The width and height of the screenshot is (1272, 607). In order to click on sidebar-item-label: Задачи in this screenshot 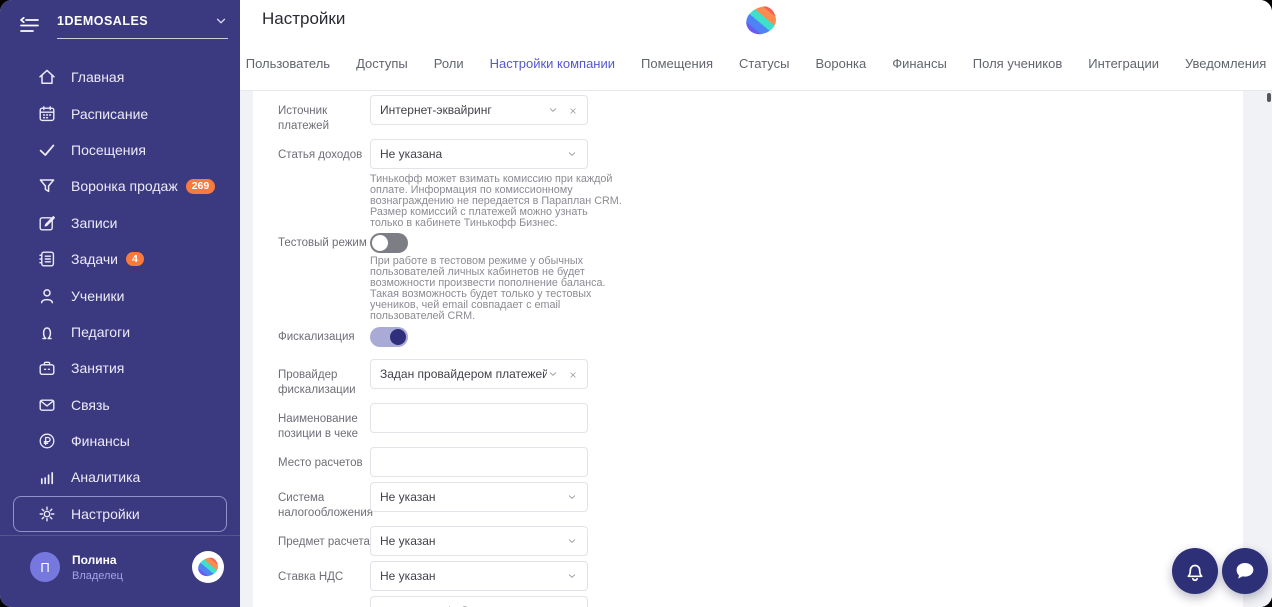, I will do `click(95, 259)`.